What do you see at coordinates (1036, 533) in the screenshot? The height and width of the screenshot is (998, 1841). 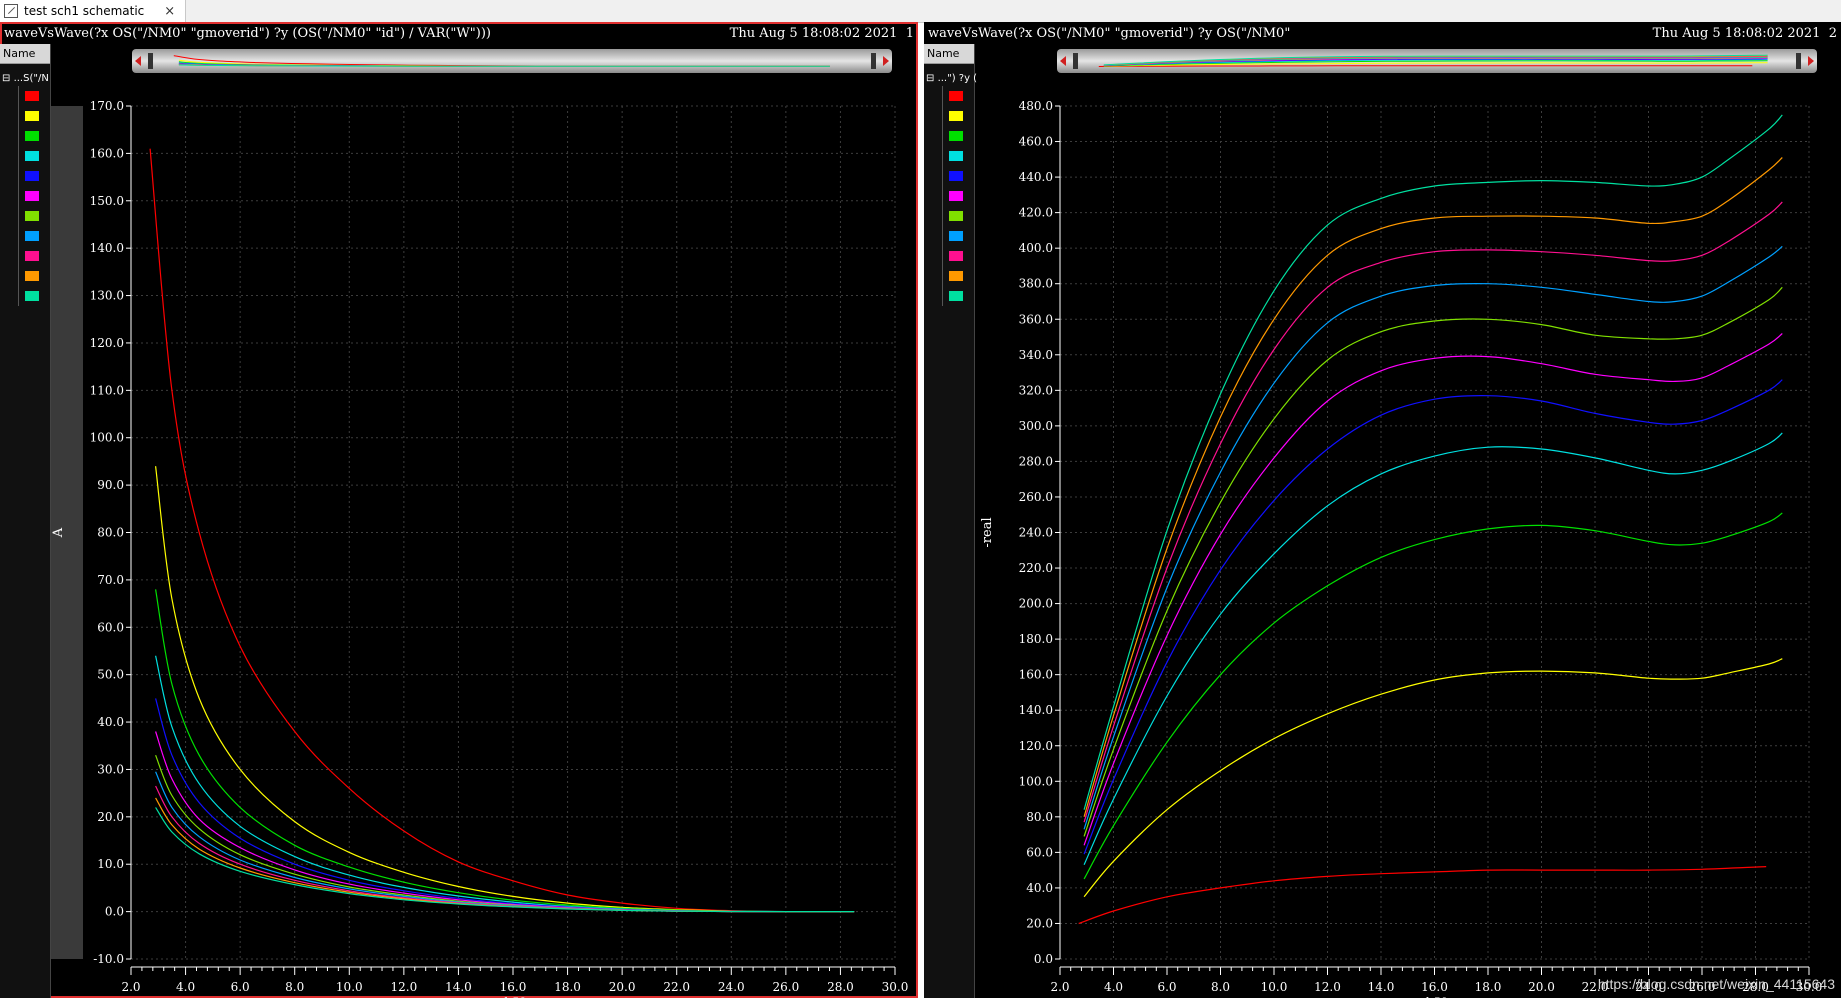 I see `y-tick-label: 240.0` at bounding box center [1036, 533].